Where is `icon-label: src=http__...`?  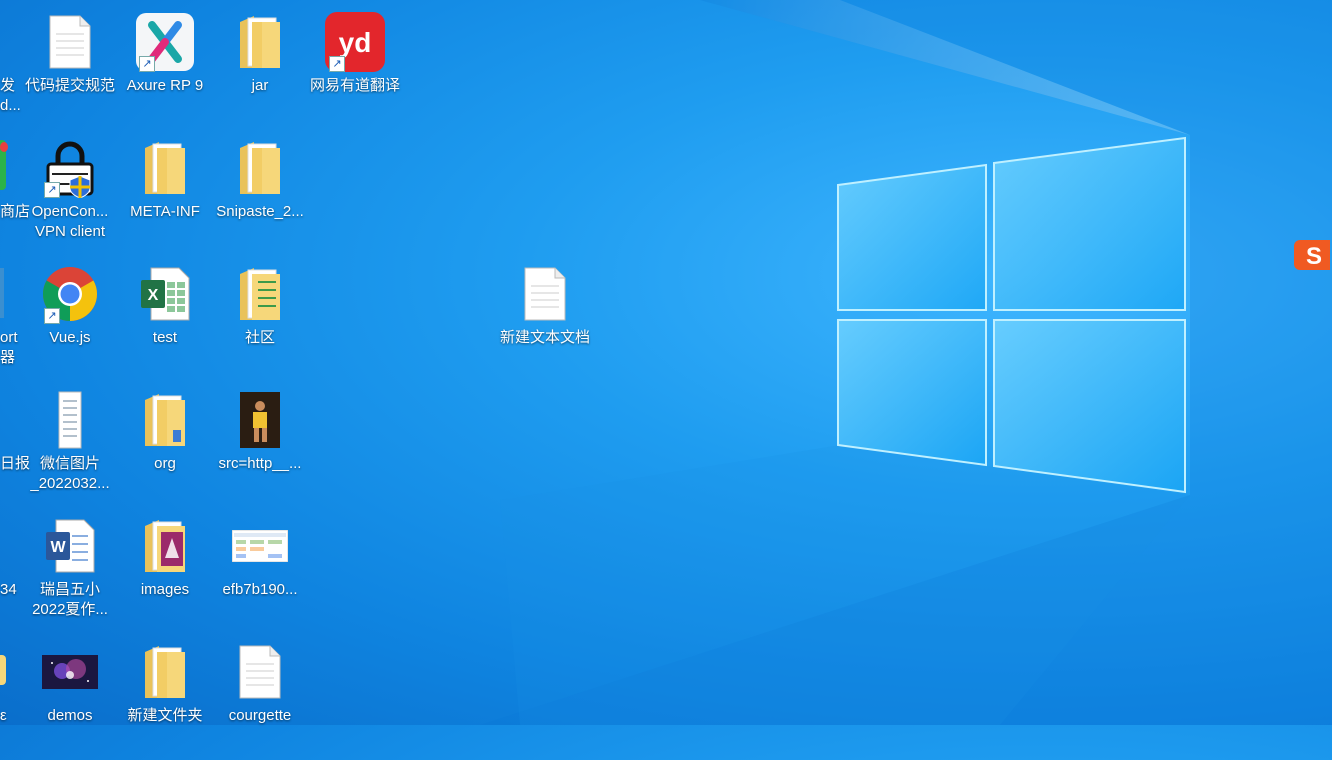
icon-label: src=http__... is located at coordinates (260, 463).